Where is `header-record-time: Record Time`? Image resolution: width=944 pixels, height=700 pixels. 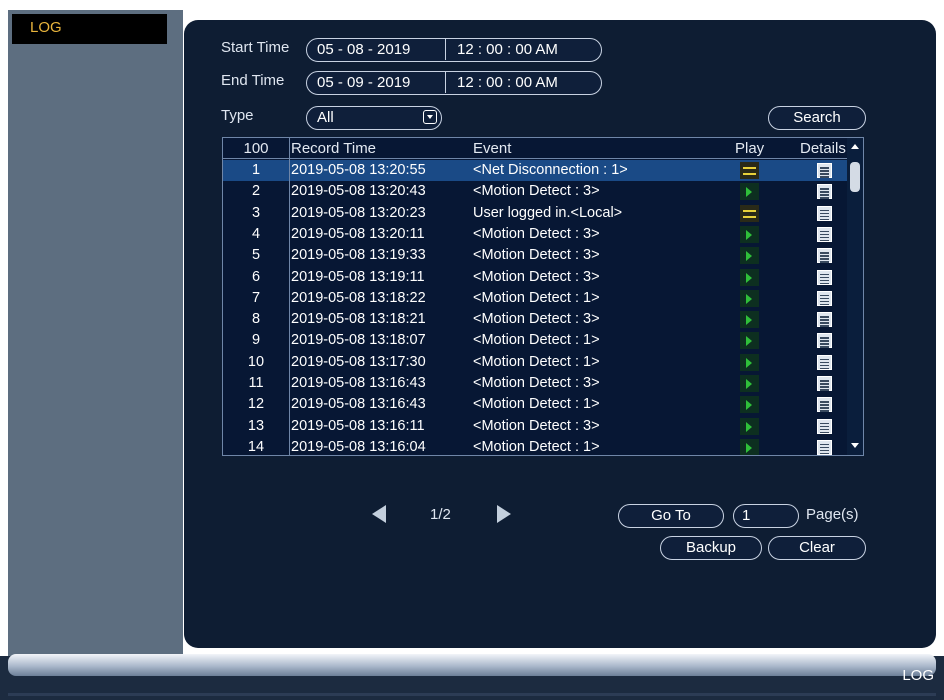 header-record-time: Record Time is located at coordinates (333, 148).